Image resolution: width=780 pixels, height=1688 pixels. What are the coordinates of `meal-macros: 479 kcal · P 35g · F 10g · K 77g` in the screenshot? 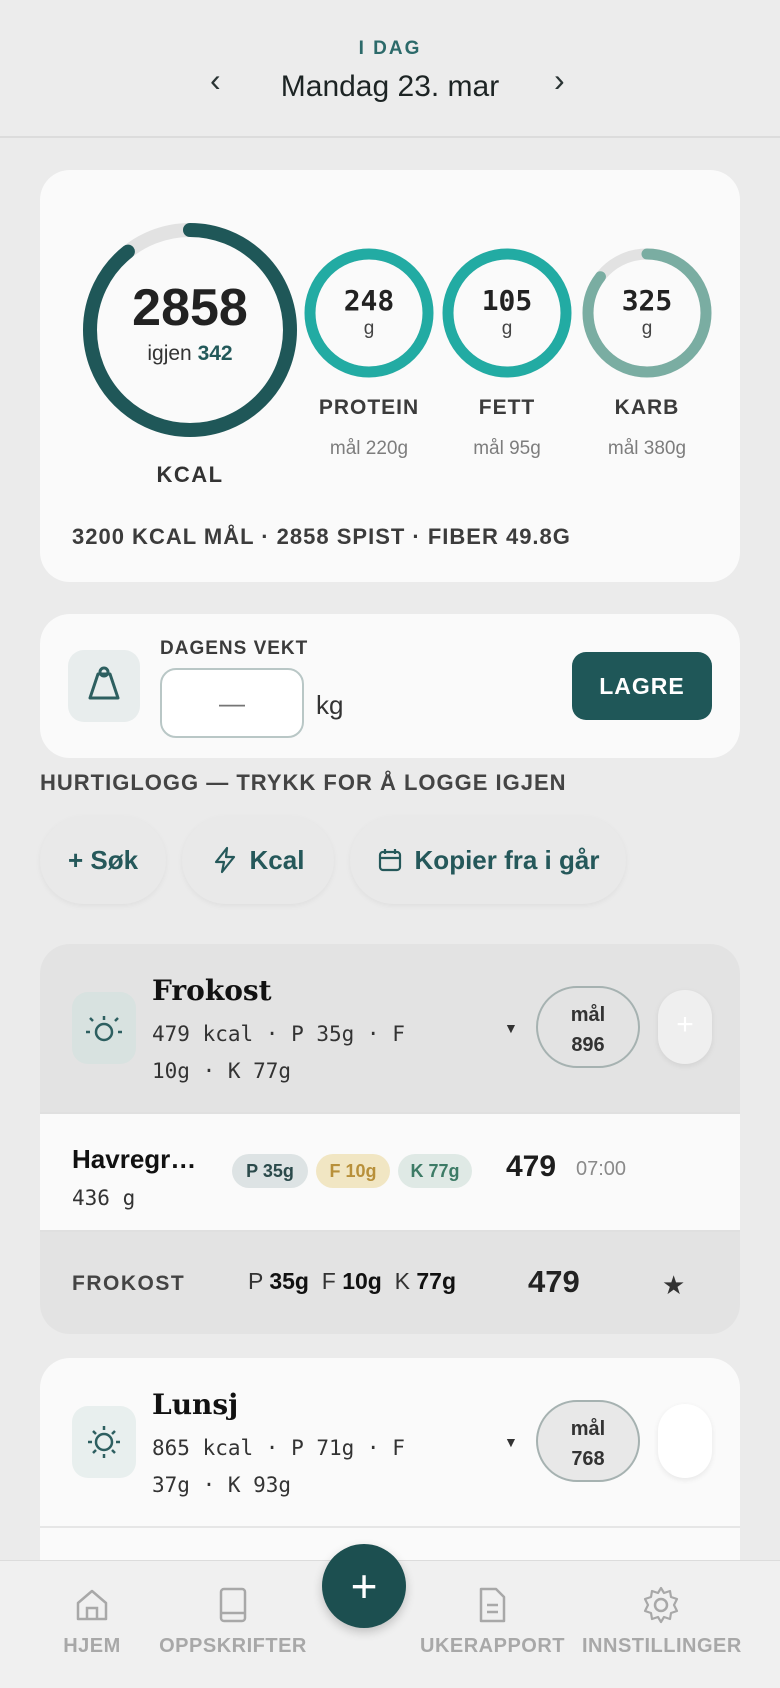 It's located at (302, 1053).